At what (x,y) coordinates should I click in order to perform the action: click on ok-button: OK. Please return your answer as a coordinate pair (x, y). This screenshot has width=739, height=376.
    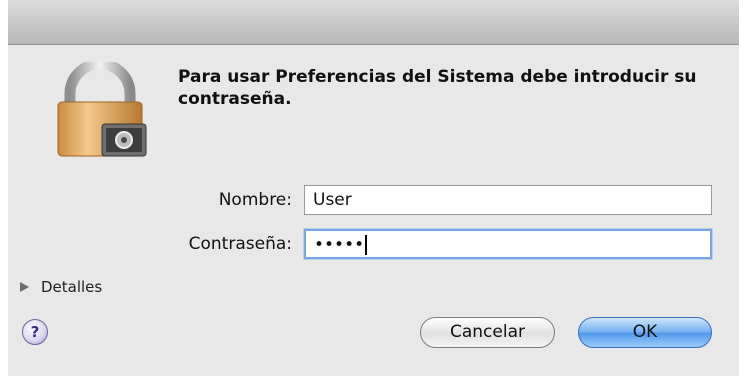
    Looking at the image, I should click on (645, 332).